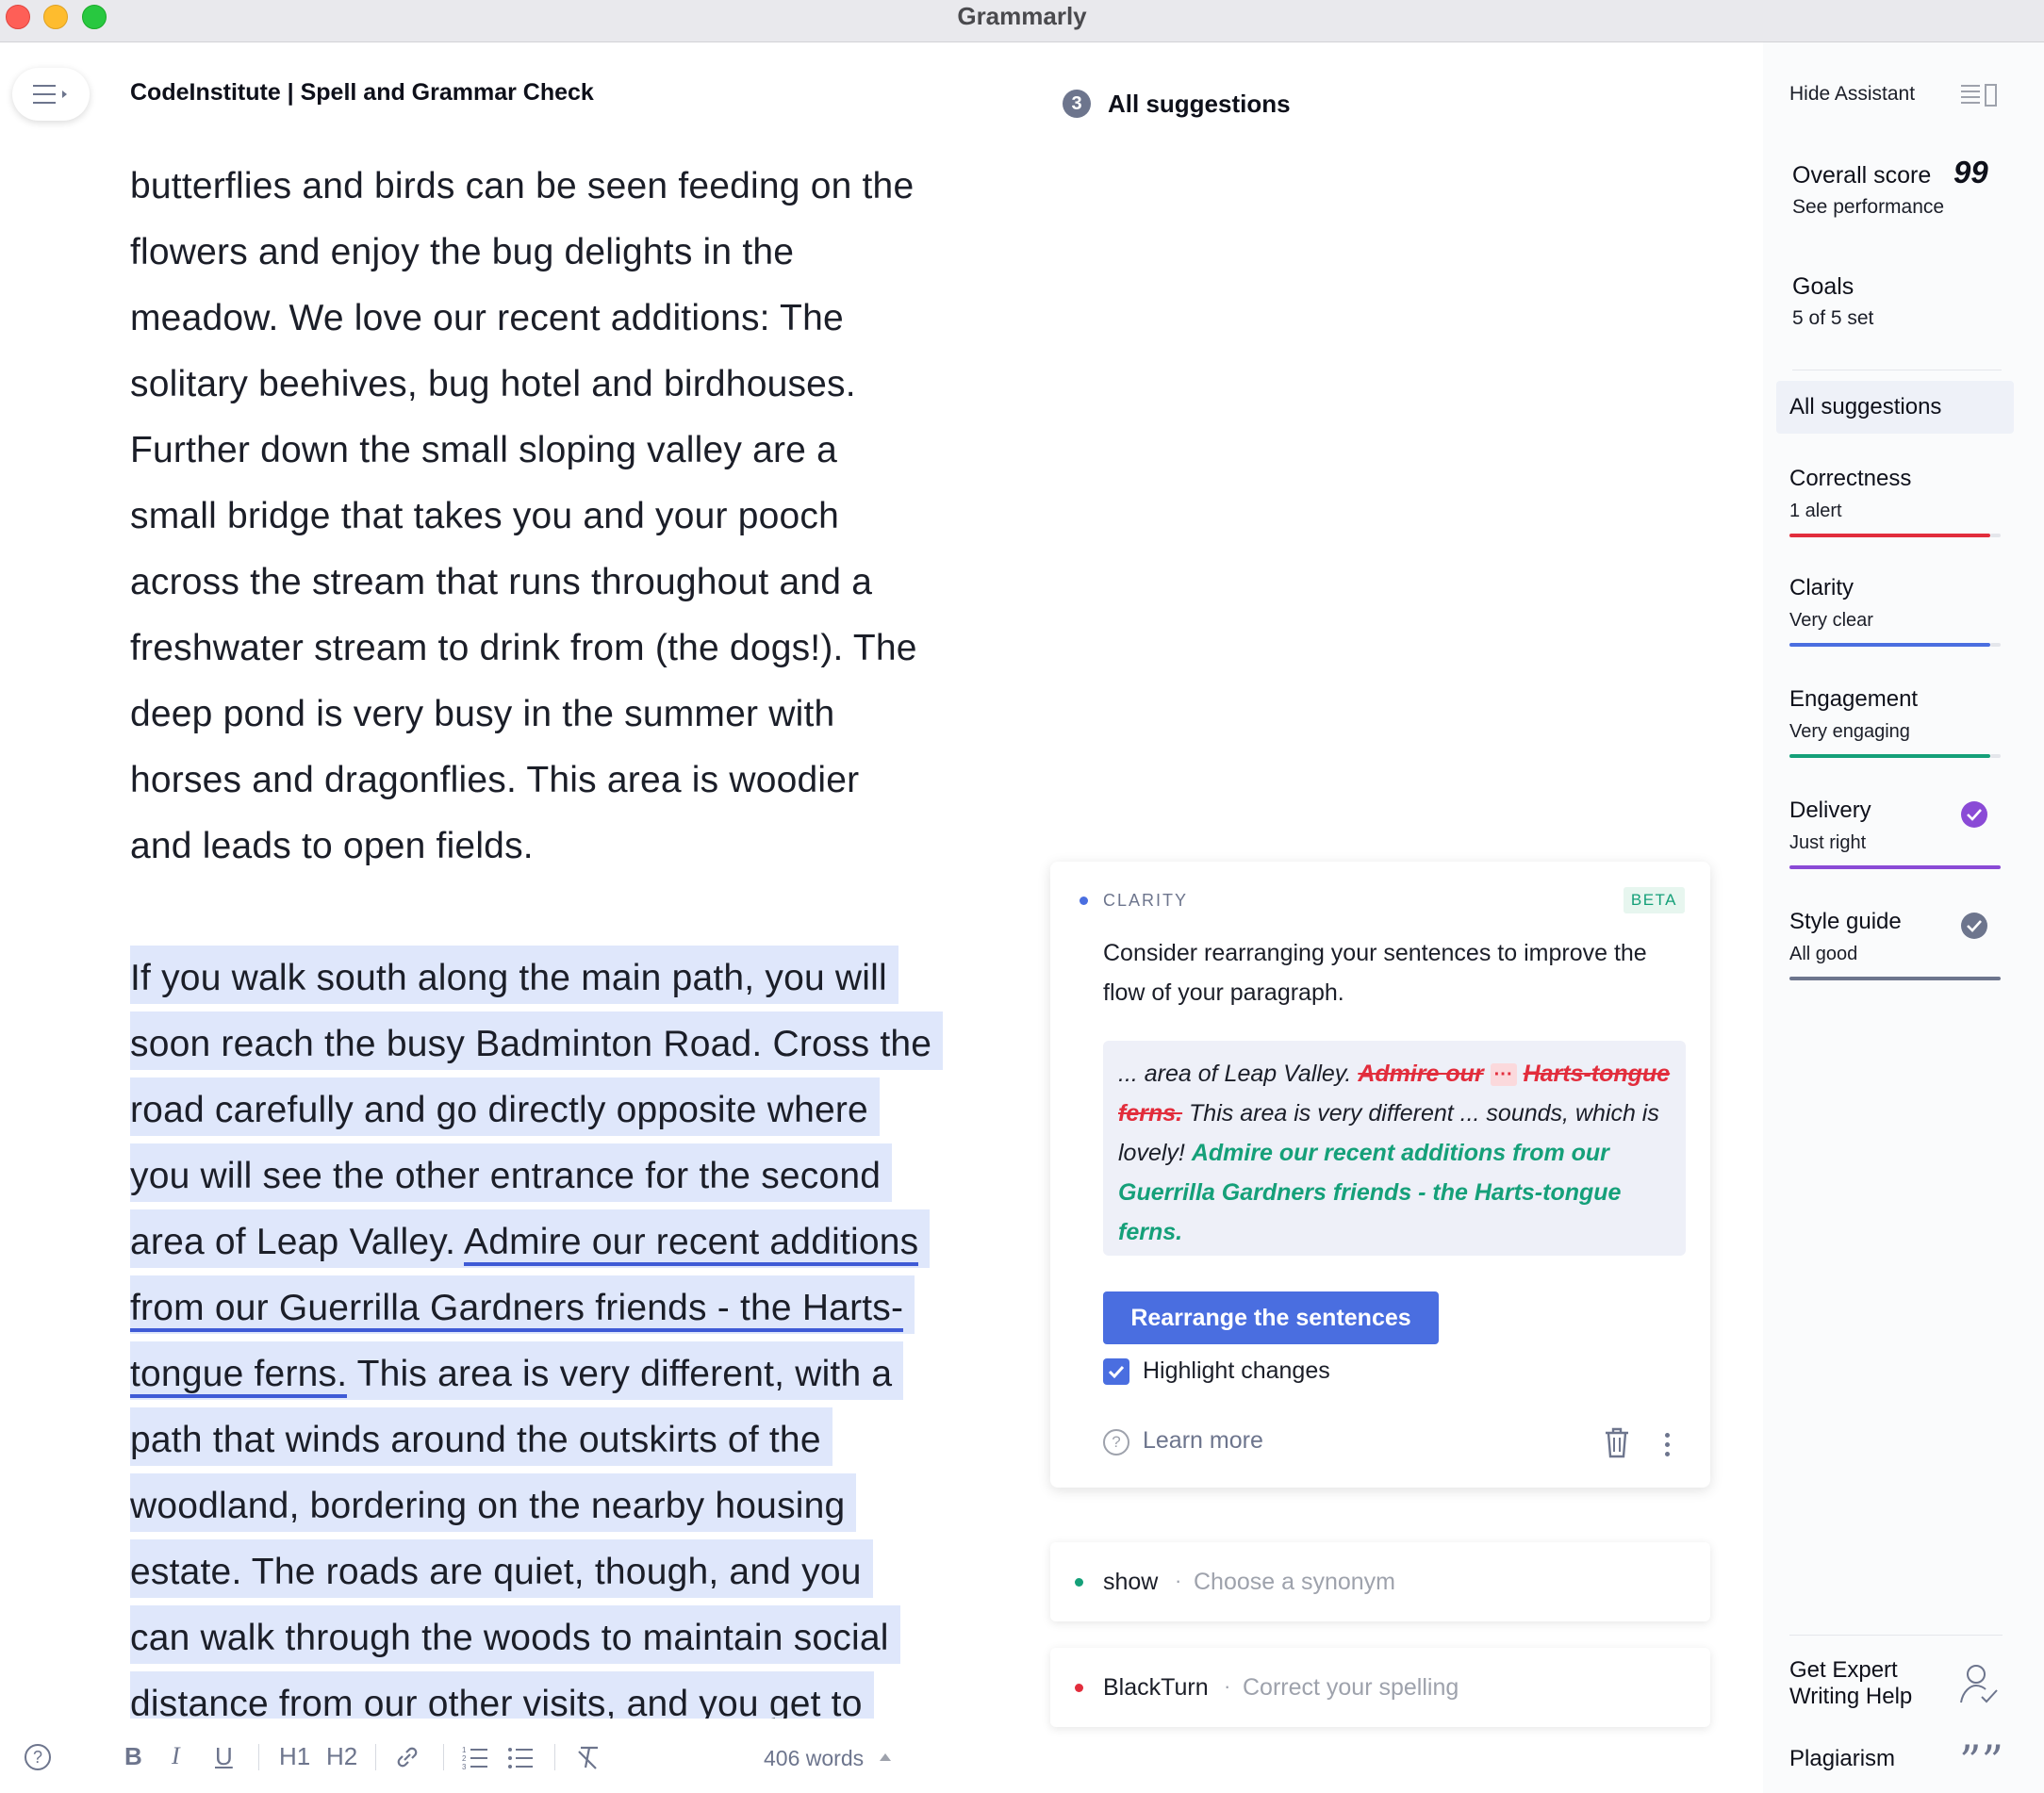 The height and width of the screenshot is (1793, 2044). I want to click on document-menu-button, so click(51, 94).